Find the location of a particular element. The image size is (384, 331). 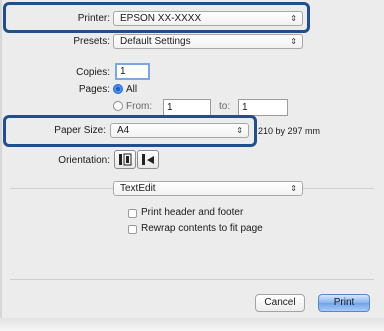

orientation-landscape-button is located at coordinates (148, 159).